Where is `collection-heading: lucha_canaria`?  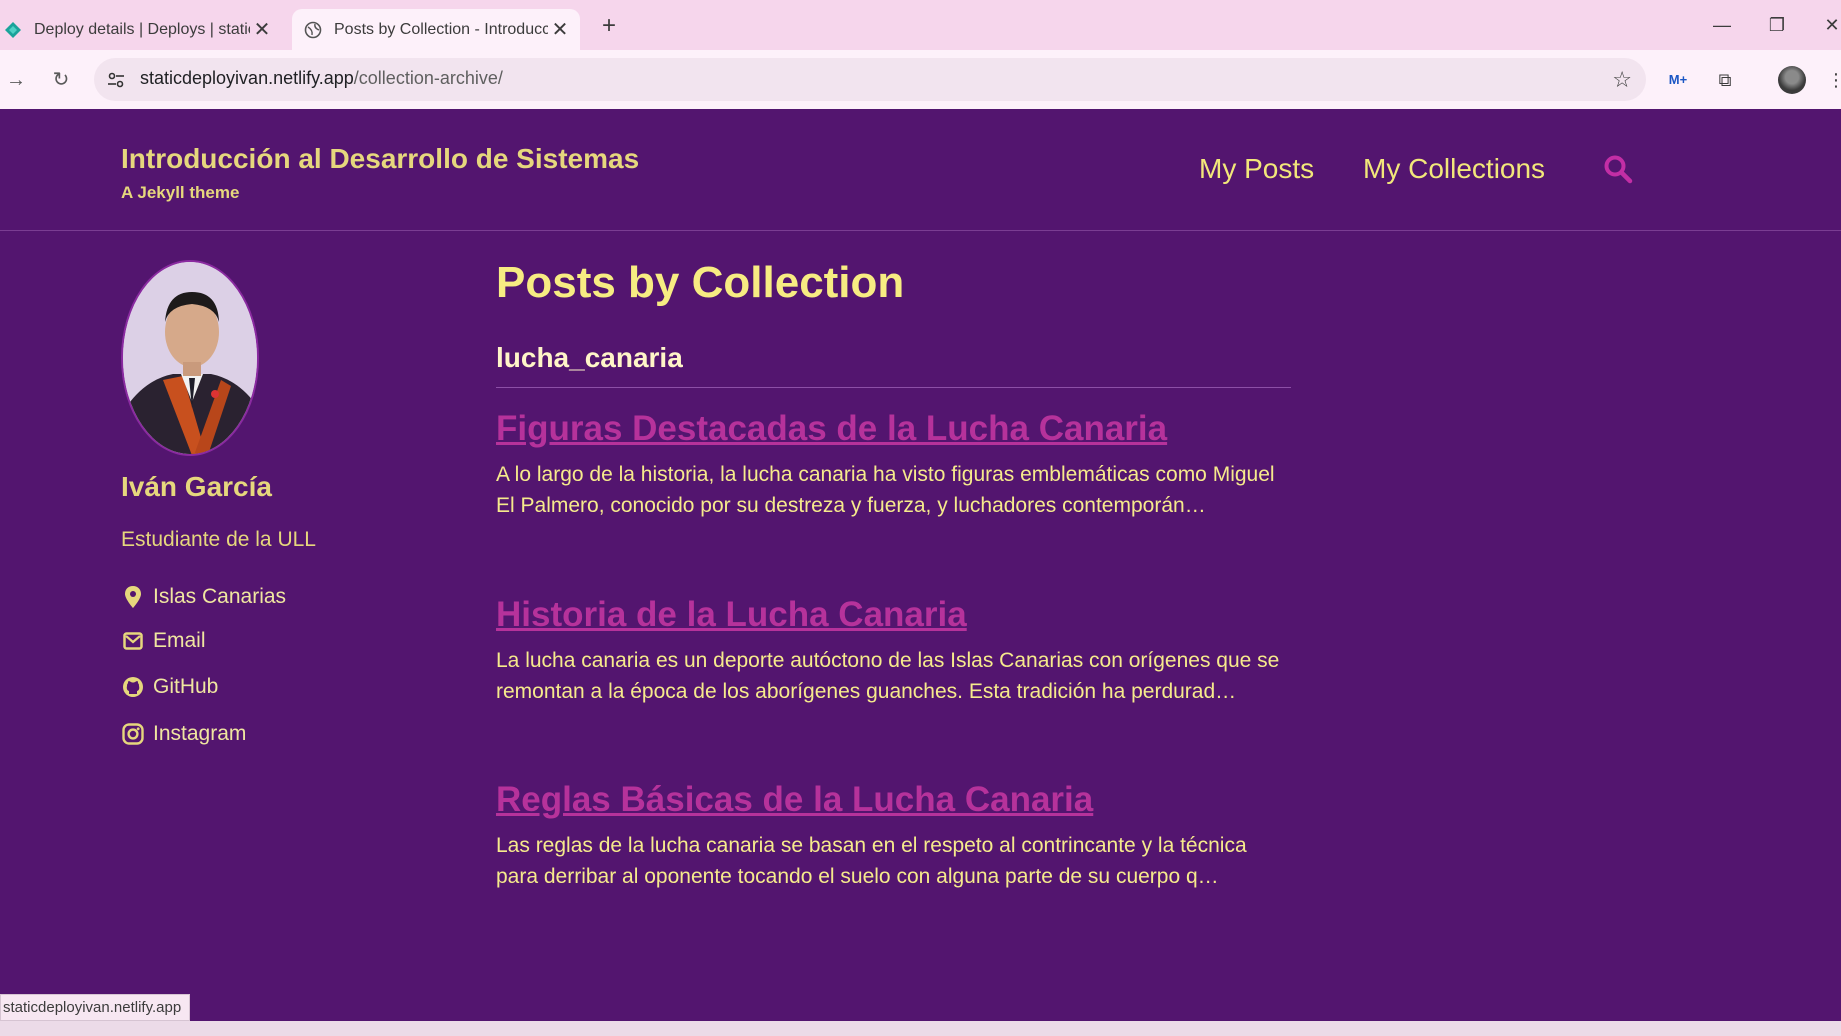
collection-heading: lucha_canaria is located at coordinates (589, 357).